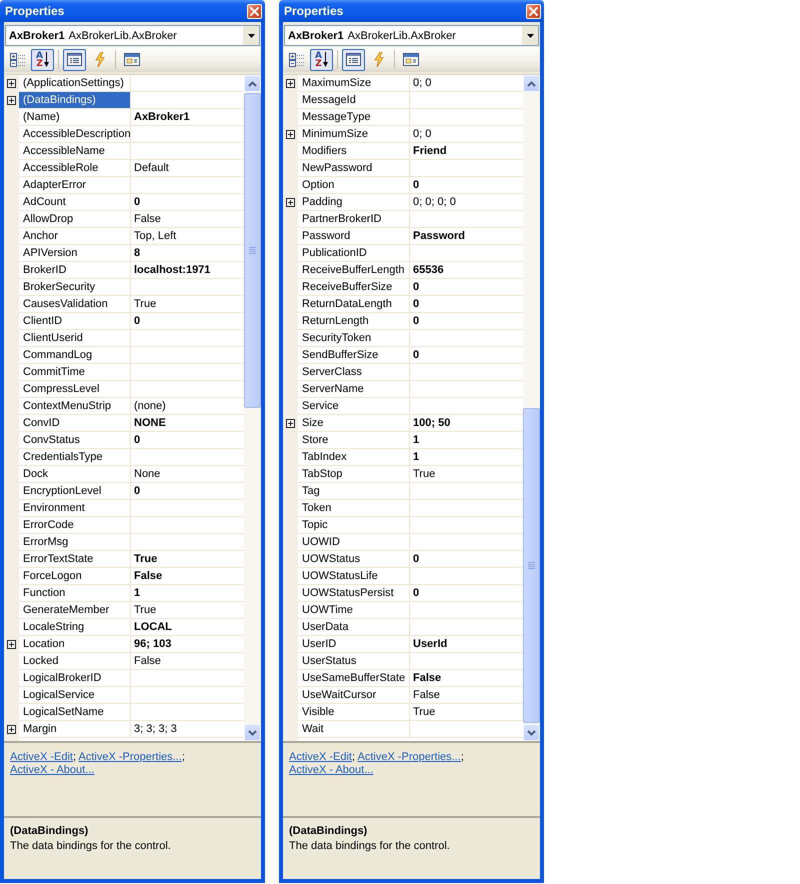 This screenshot has height=884, width=800. What do you see at coordinates (354, 508) in the screenshot?
I see `property-name: Token` at bounding box center [354, 508].